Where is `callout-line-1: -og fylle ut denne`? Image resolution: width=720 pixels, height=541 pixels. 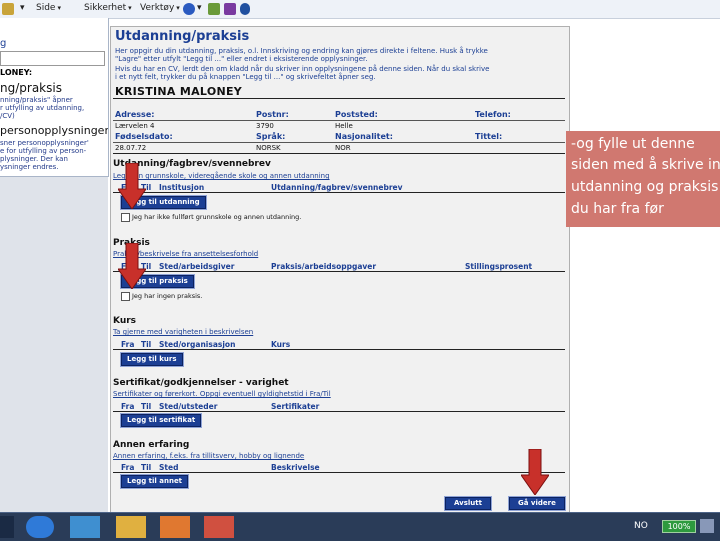
callout-line-1: -og fylle ut denne is located at coordinates (633, 144).